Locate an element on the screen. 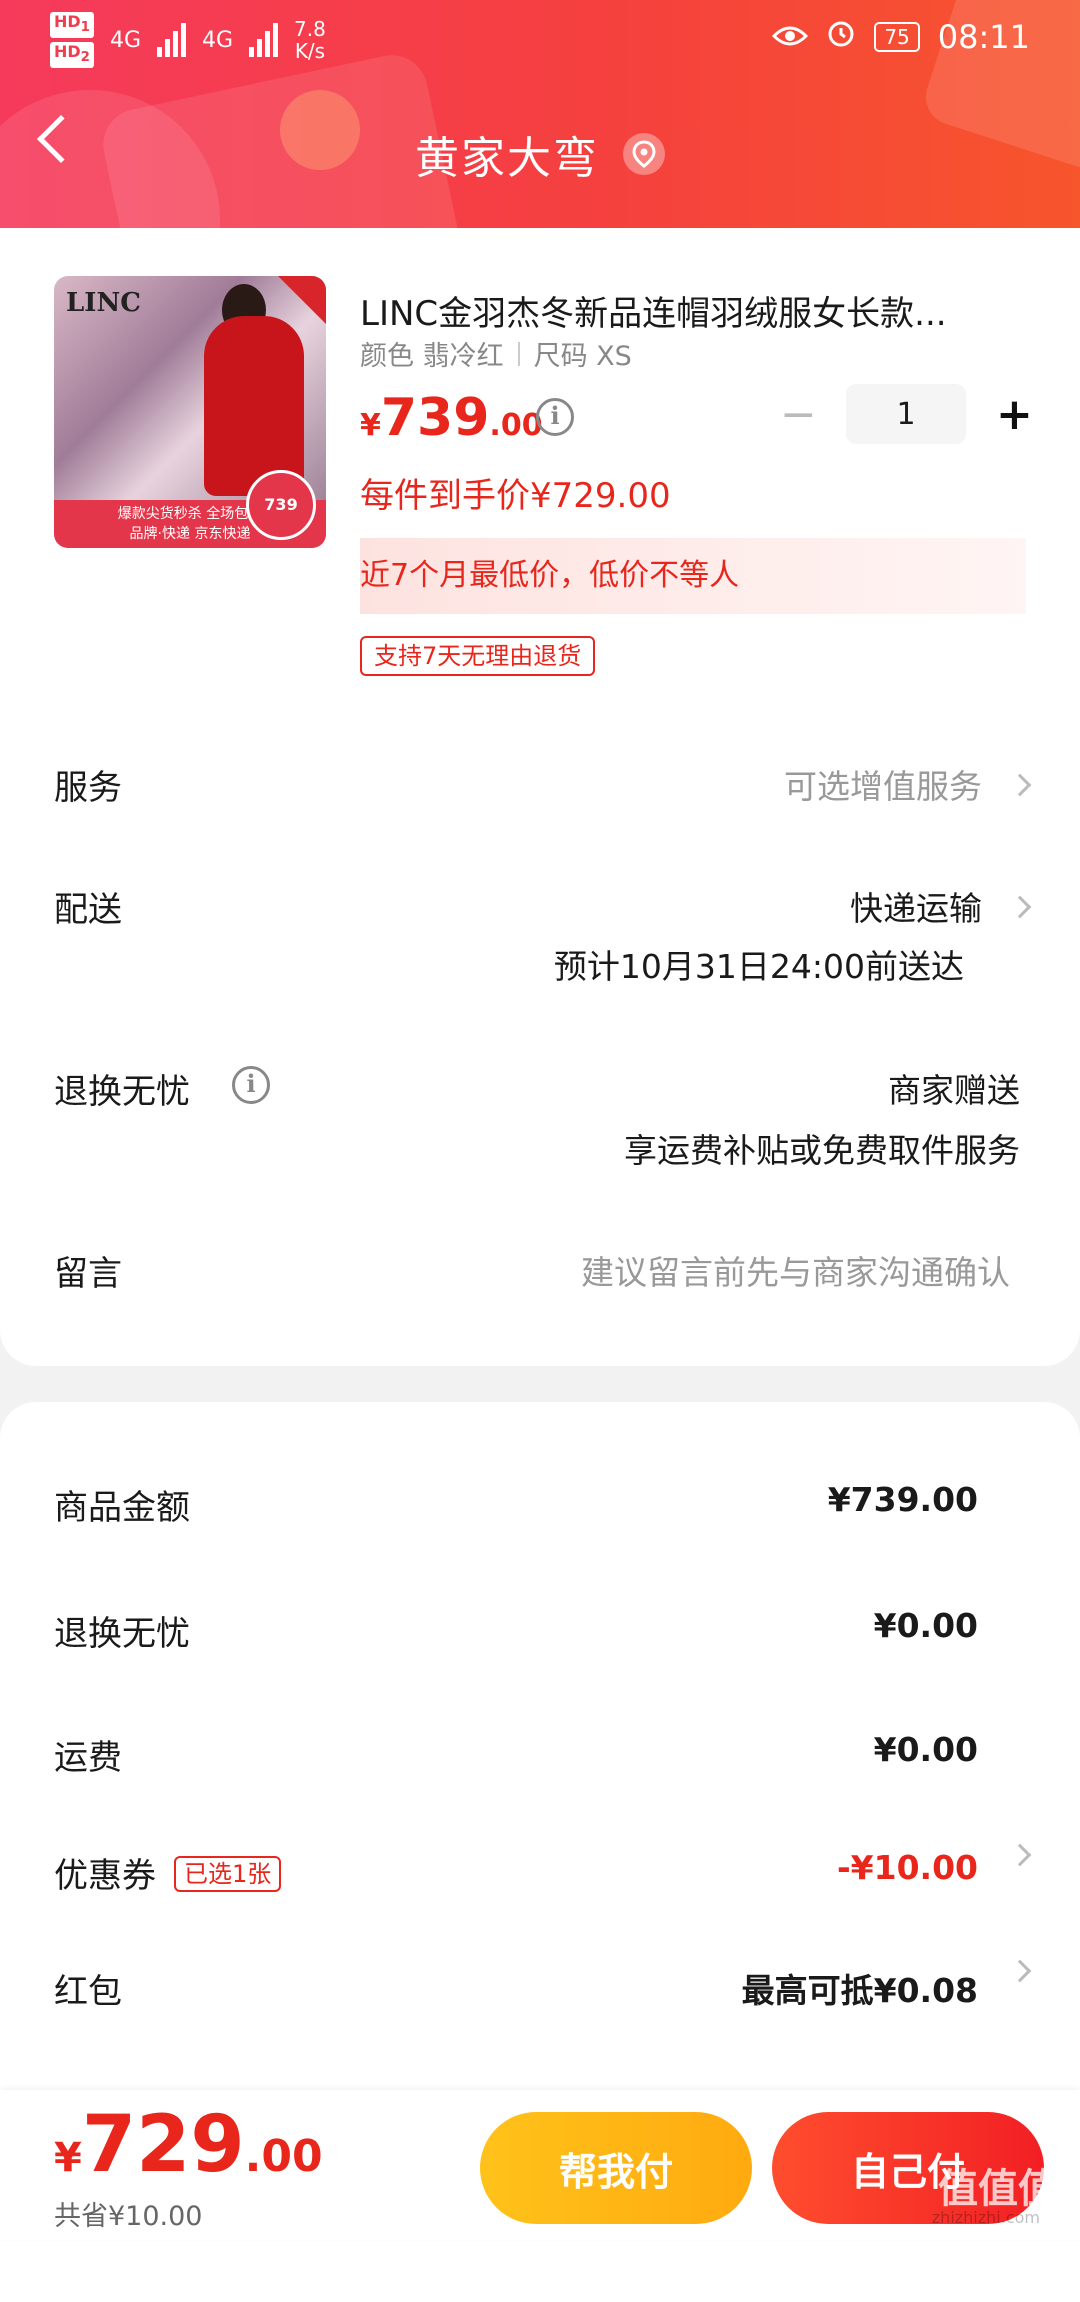  promo-corner-badge is located at coordinates (302, 300).